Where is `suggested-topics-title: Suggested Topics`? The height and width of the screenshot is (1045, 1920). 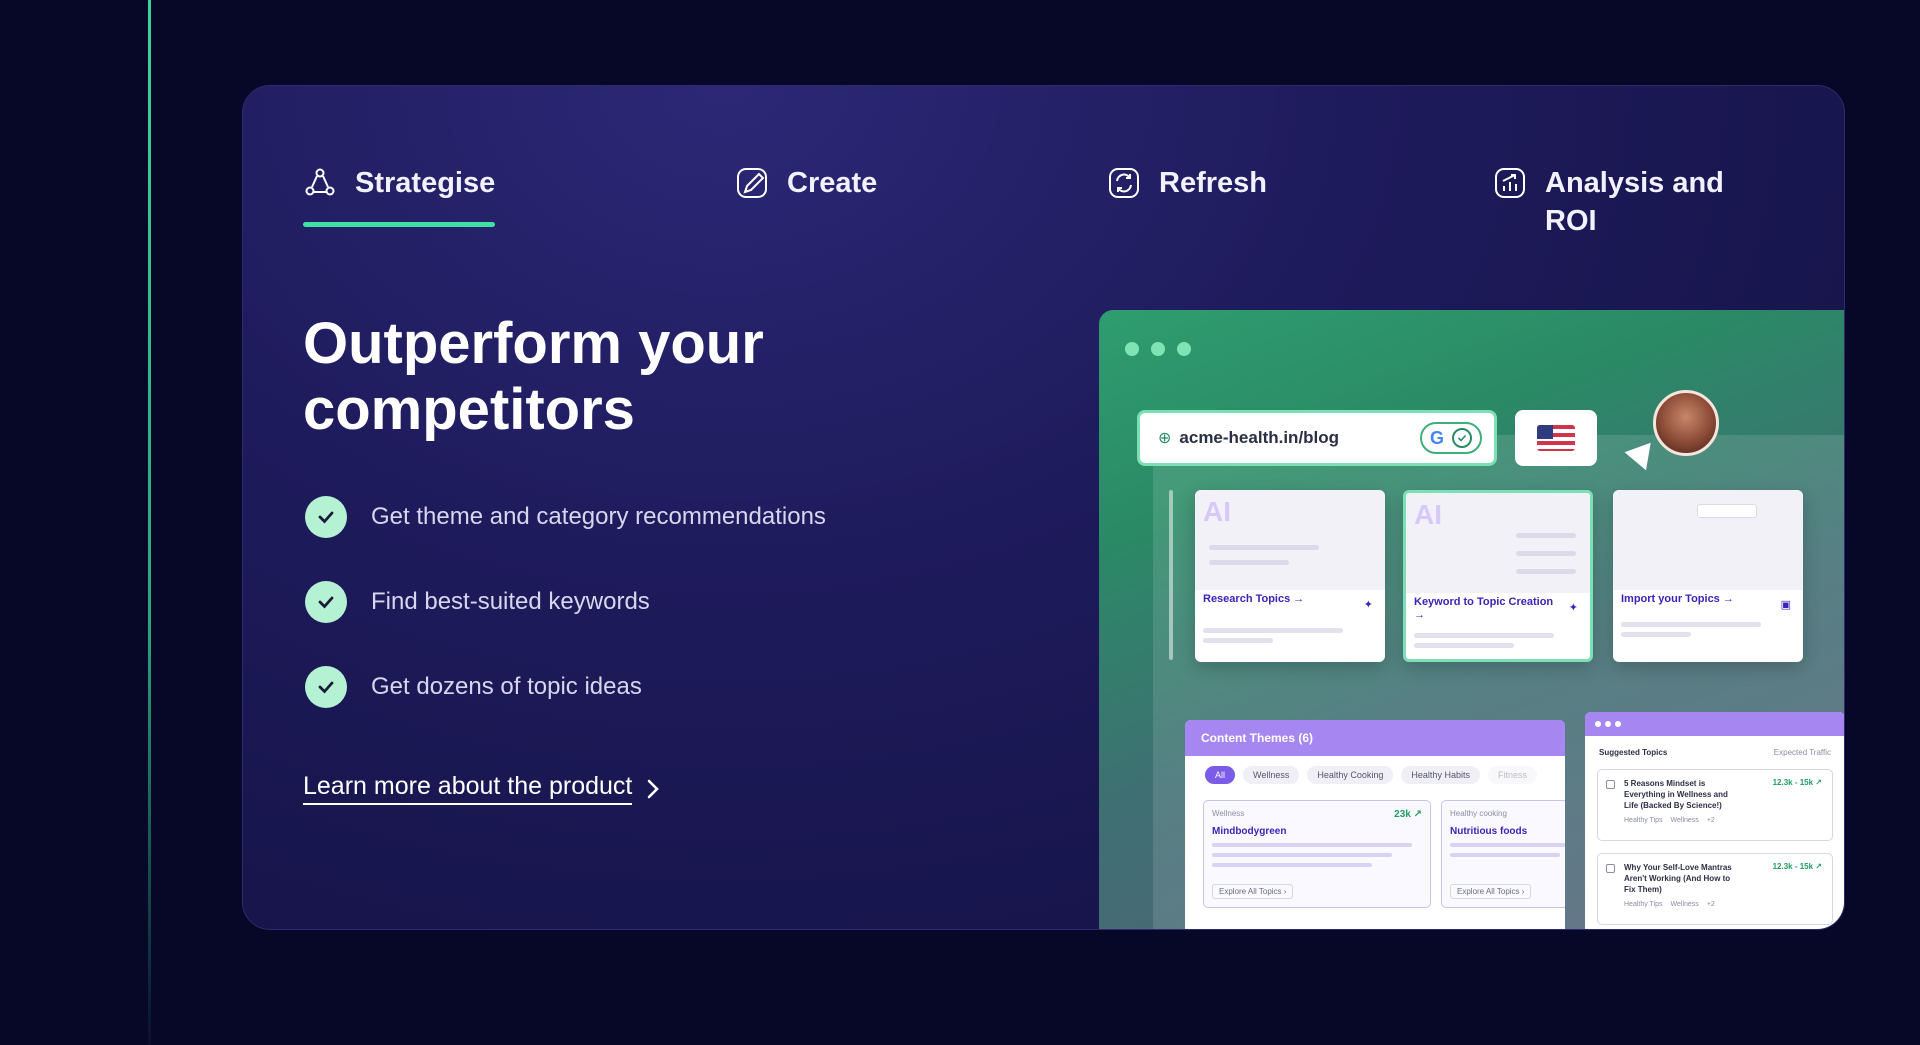 suggested-topics-title: Suggested Topics is located at coordinates (1633, 752).